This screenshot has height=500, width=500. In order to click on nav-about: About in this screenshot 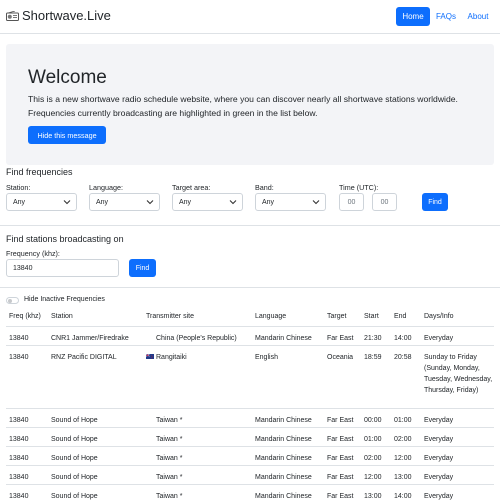, I will do `click(478, 16)`.